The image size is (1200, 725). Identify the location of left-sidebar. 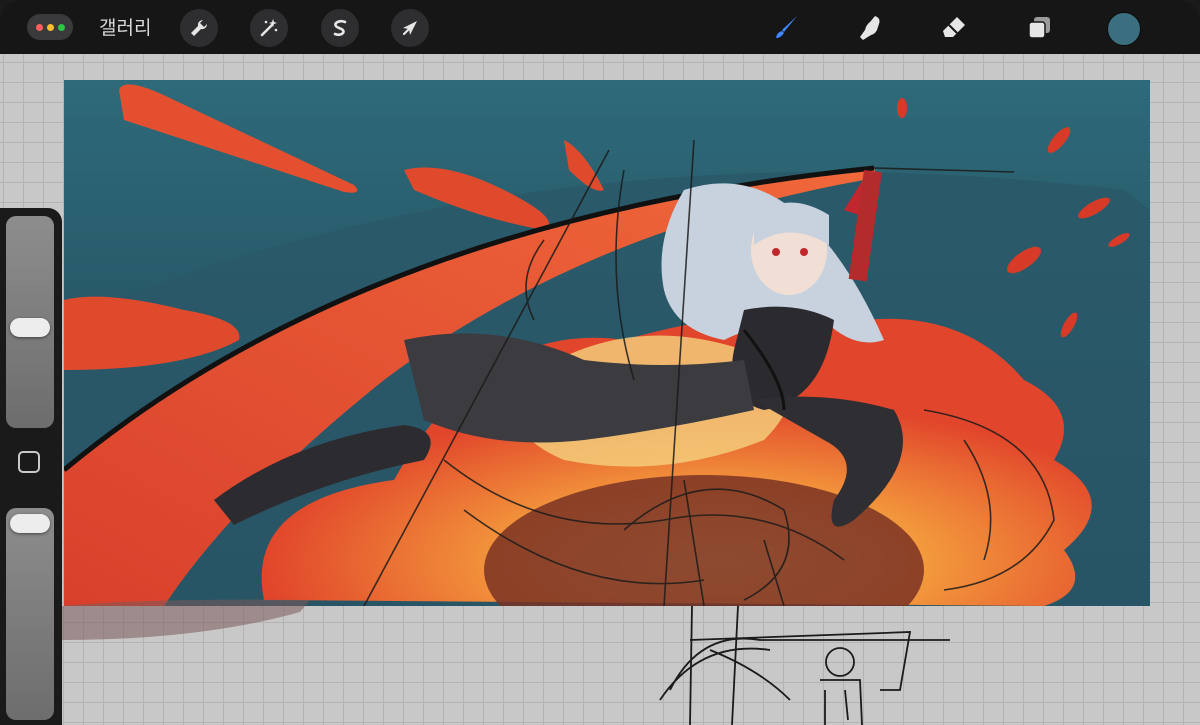
(31, 466).